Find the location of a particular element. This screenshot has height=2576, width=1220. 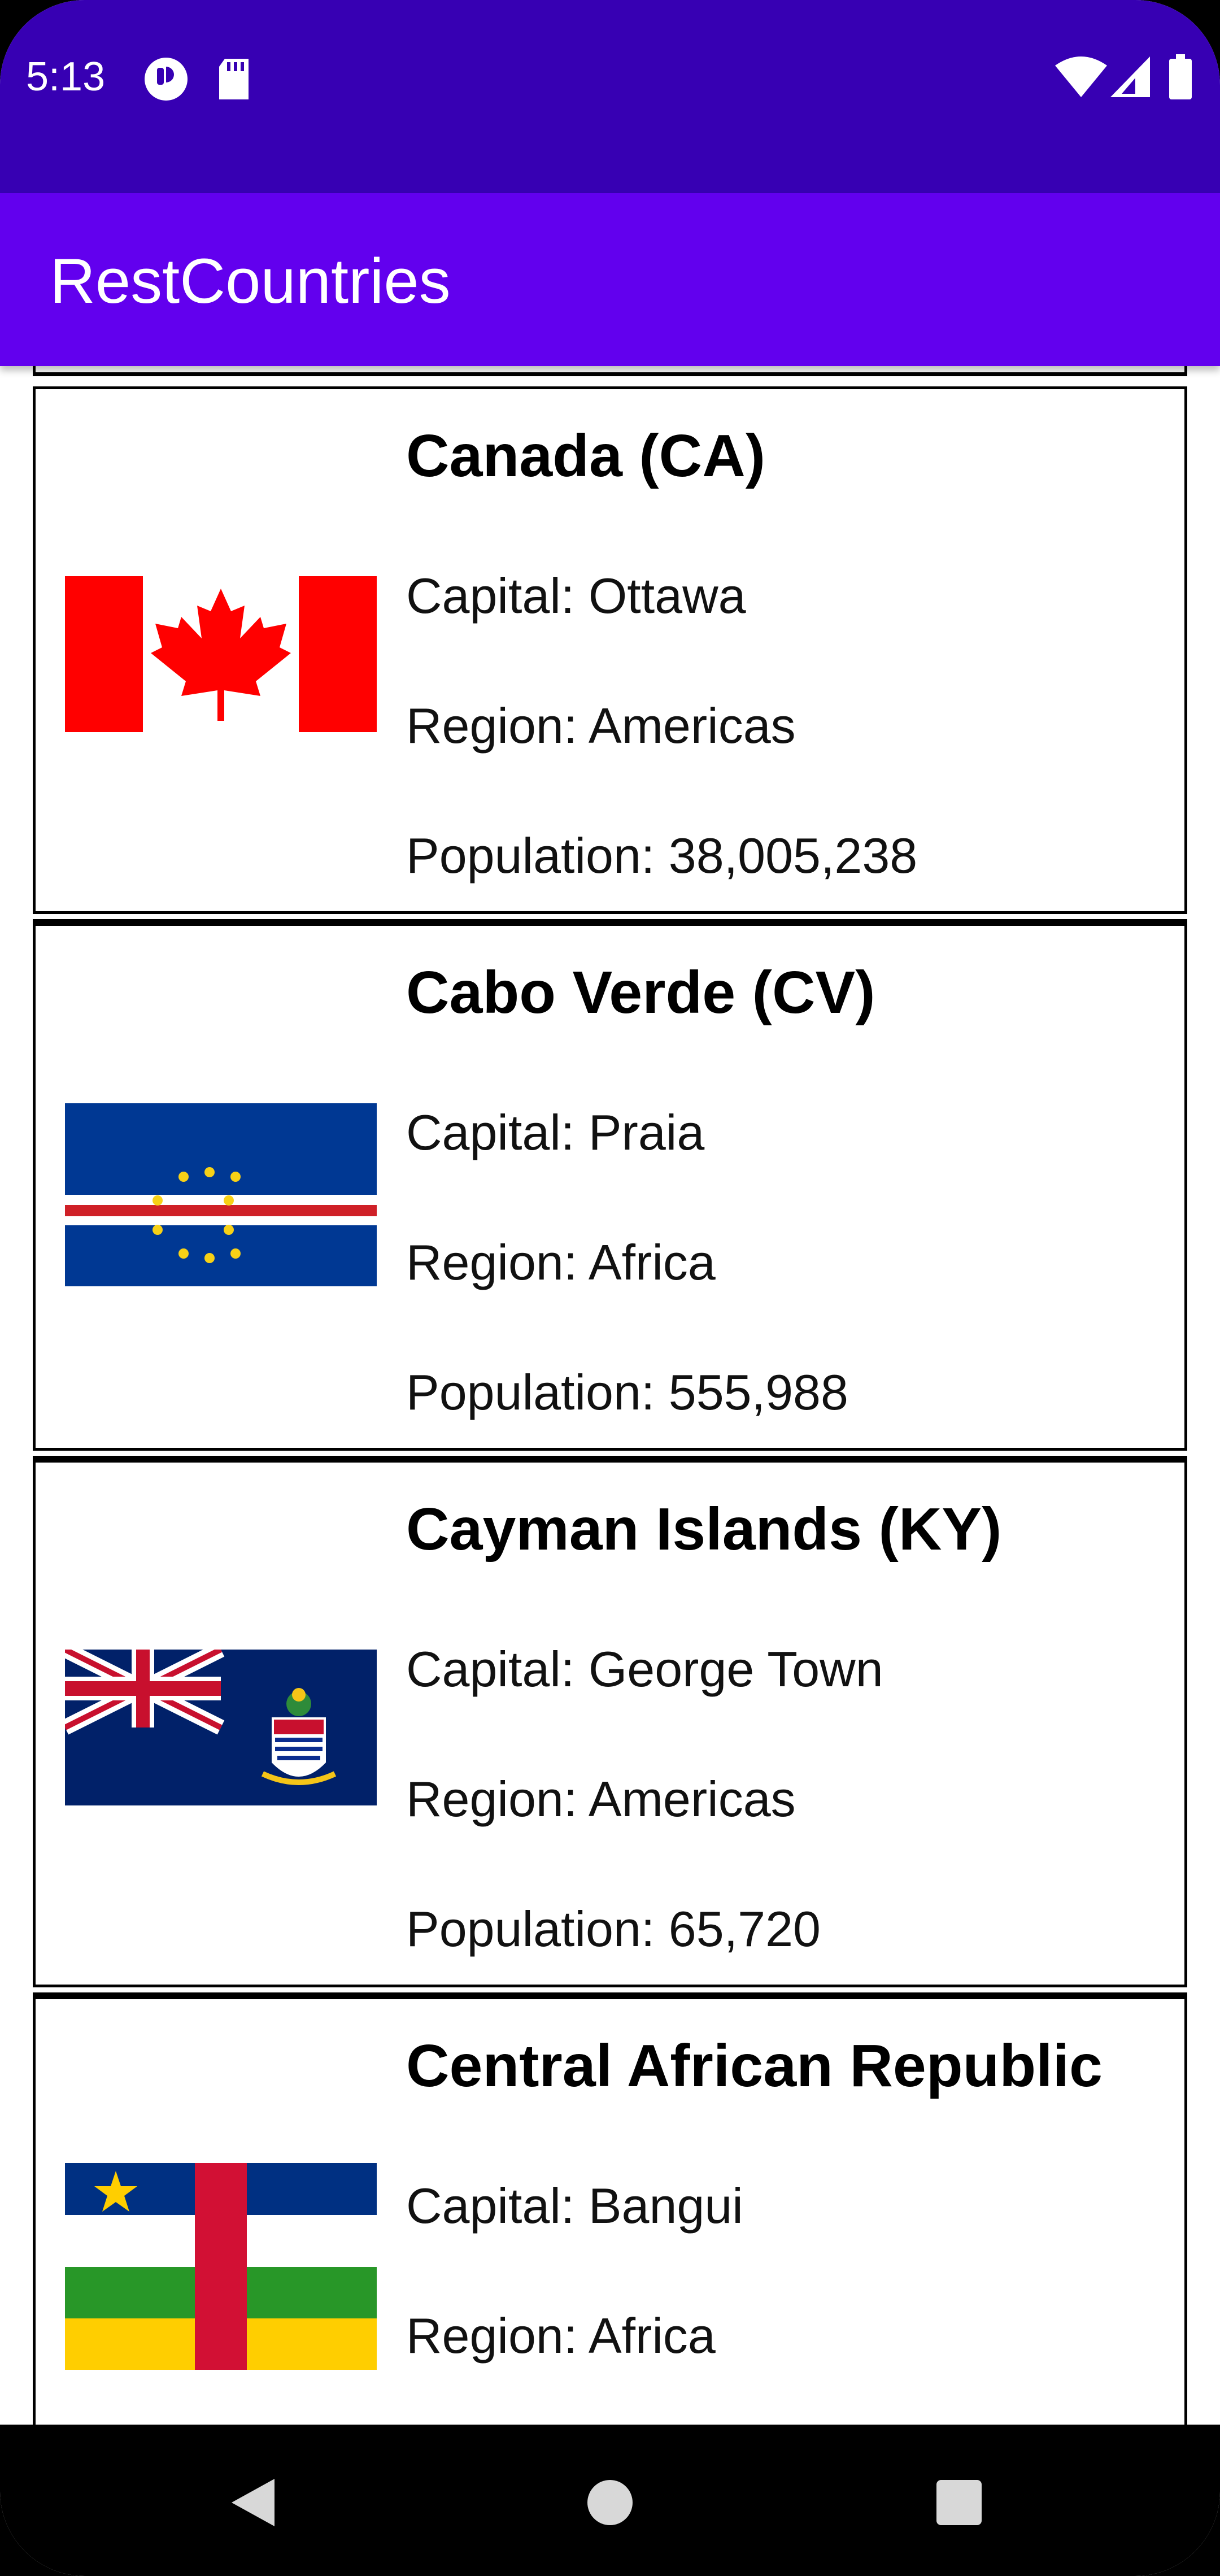

country-capital: Capital: George Town is located at coordinates (644, 1669).